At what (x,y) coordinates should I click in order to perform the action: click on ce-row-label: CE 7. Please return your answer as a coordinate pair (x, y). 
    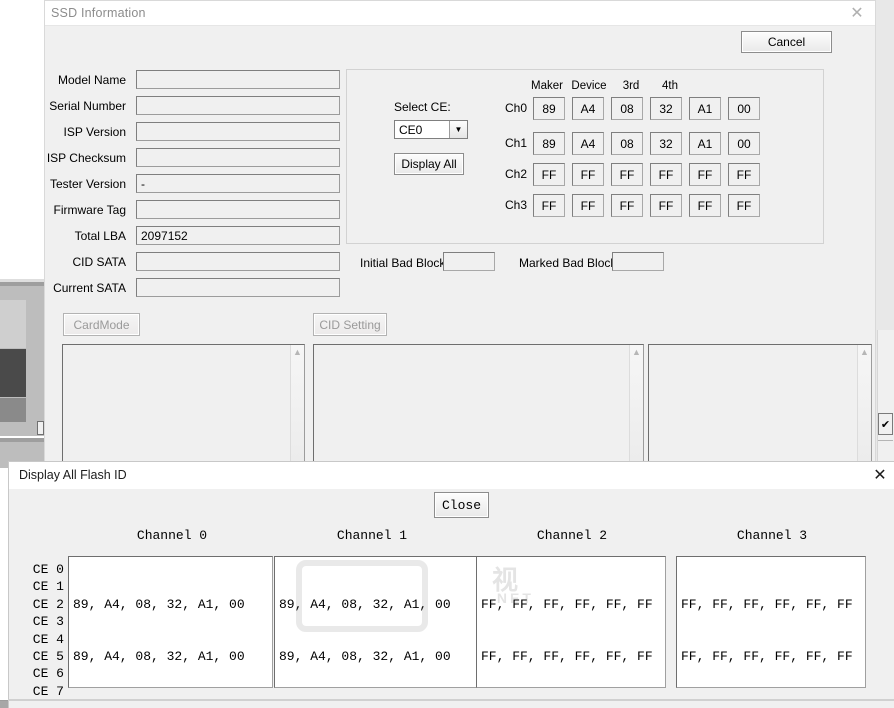
    Looking at the image, I should click on (48, 691).